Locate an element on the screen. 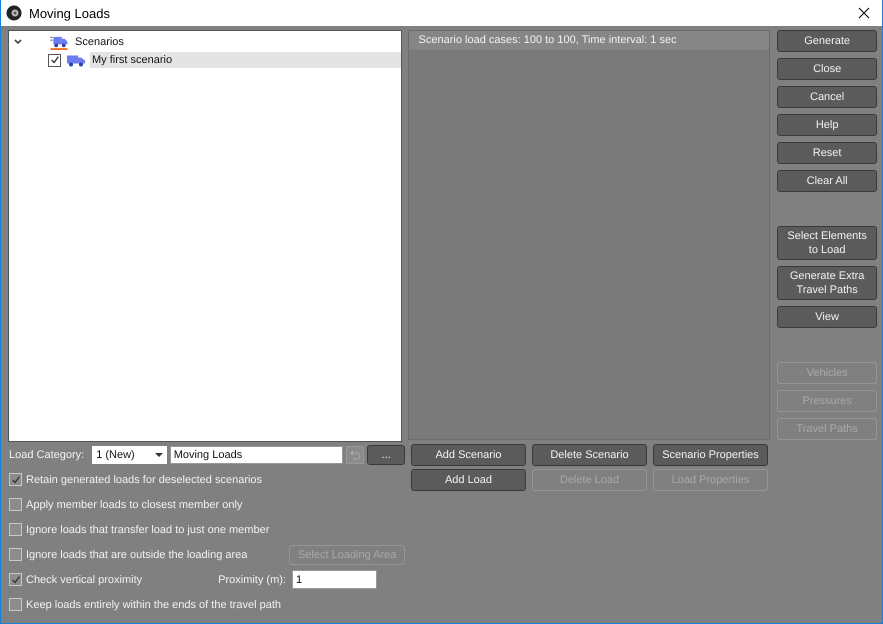 This screenshot has width=883, height=624. tree-item: Scenarios is located at coordinates (99, 42).